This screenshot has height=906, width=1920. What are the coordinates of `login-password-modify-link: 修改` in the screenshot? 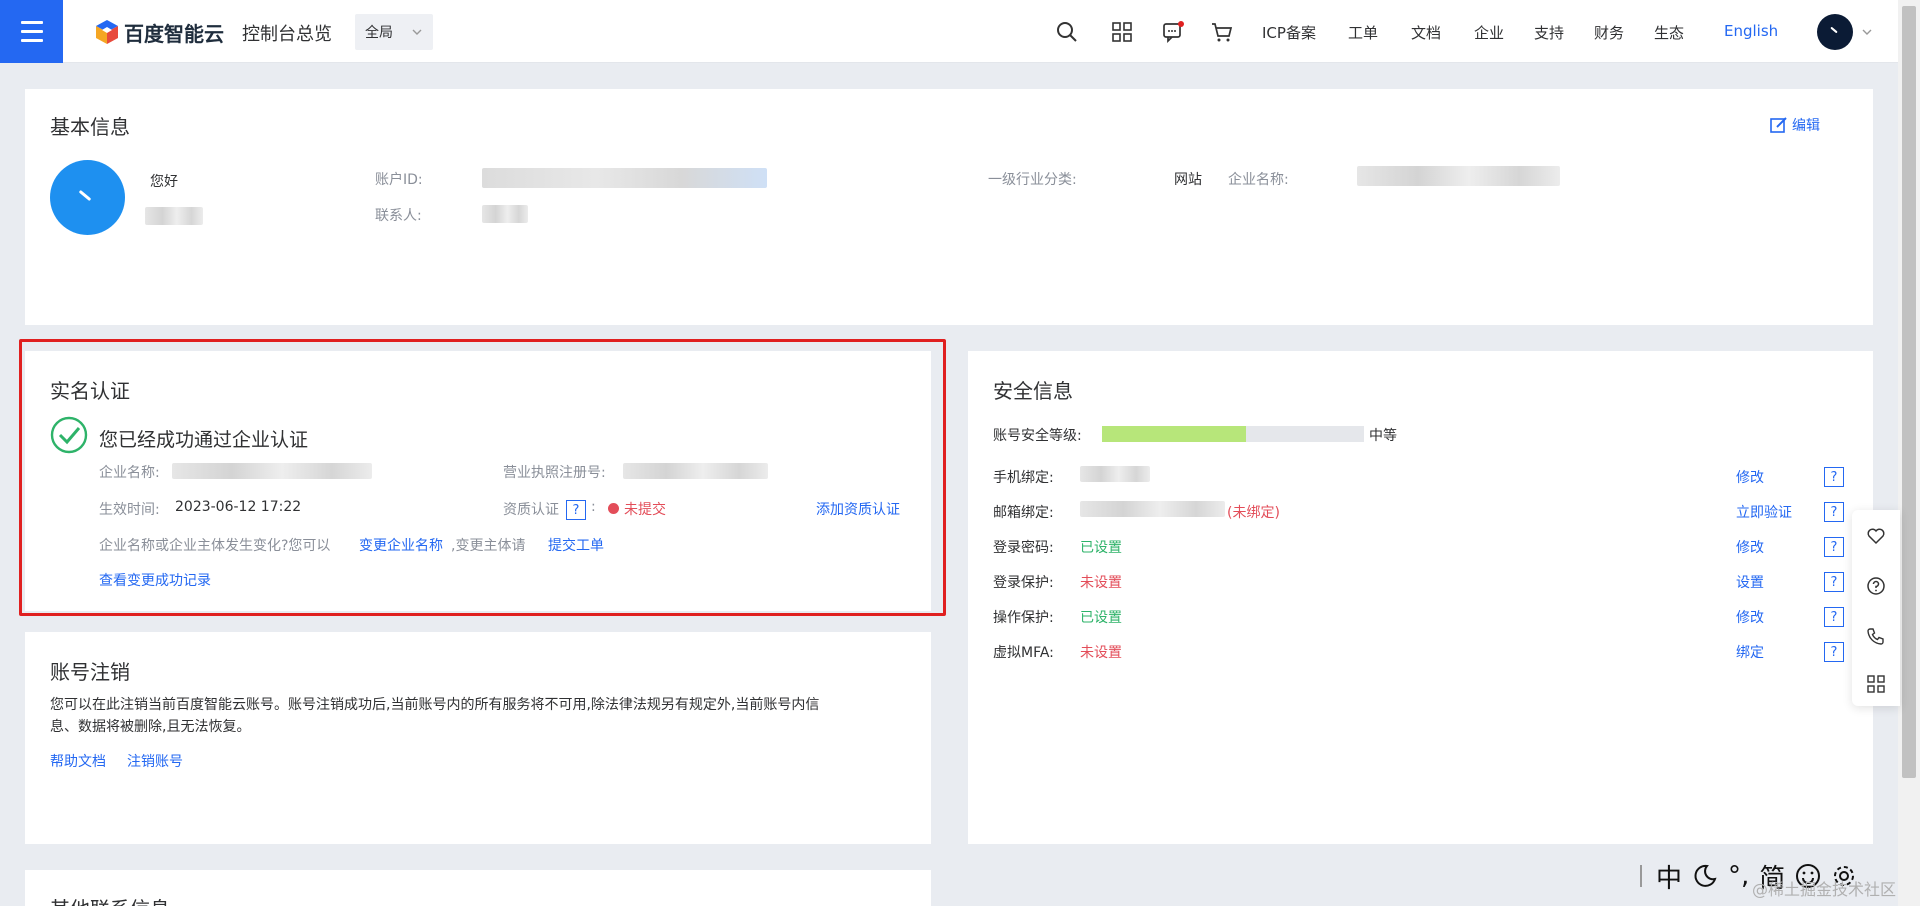 It's located at (1750, 547).